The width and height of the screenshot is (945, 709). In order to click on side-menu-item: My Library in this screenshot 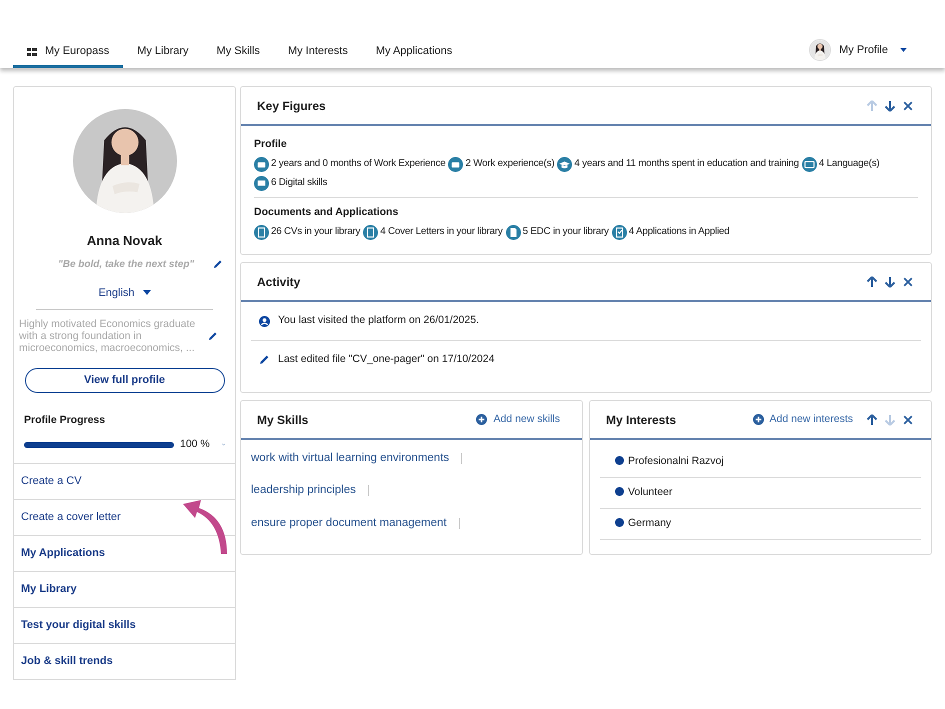, I will do `click(124, 590)`.